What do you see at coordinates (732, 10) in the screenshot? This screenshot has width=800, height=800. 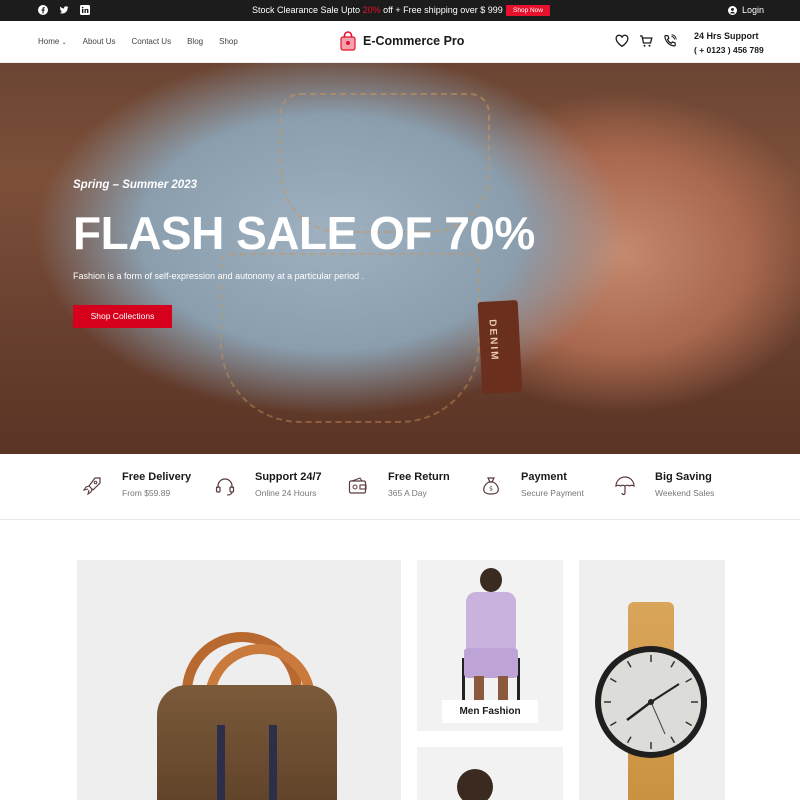 I see `user-icon` at bounding box center [732, 10].